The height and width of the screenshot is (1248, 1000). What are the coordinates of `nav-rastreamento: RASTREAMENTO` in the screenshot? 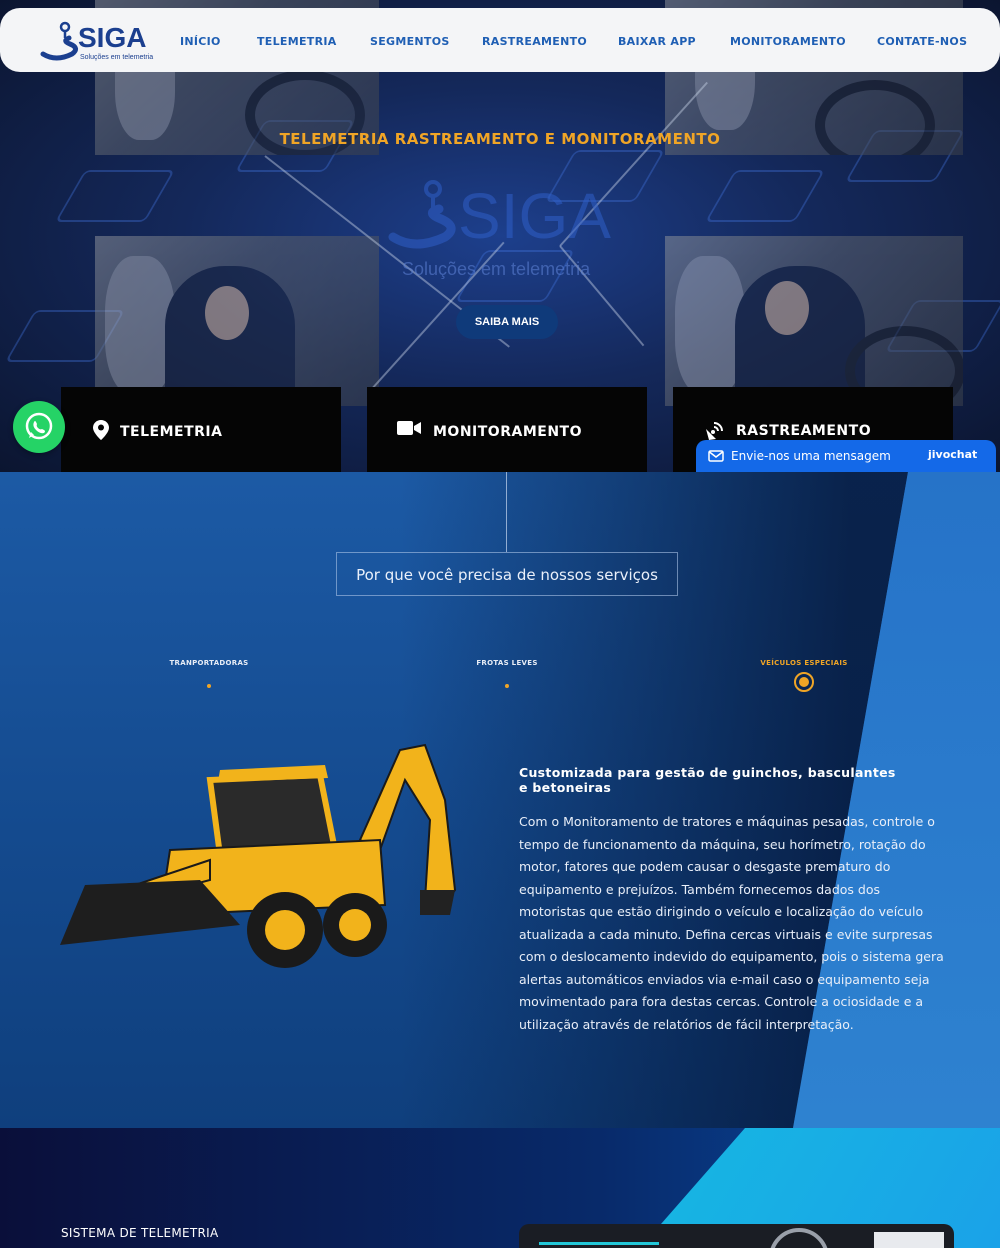 It's located at (534, 41).